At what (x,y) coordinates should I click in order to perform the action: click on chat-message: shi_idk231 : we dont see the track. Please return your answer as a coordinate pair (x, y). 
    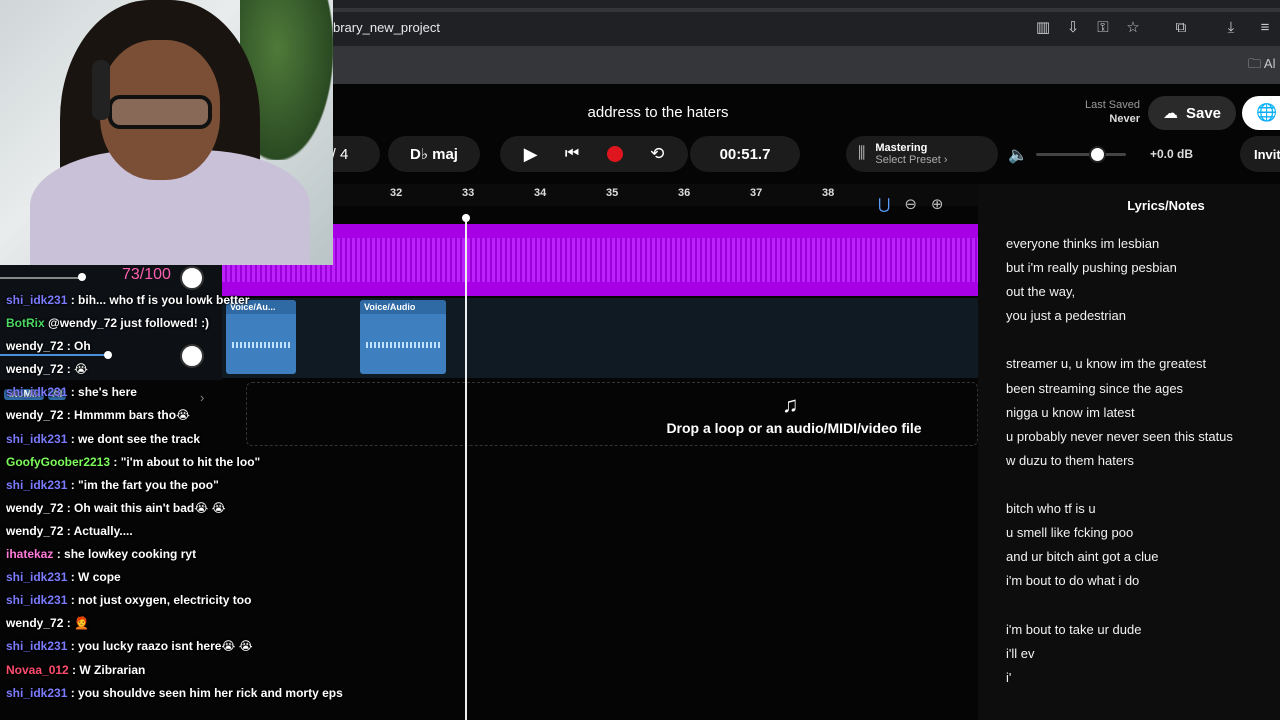
    Looking at the image, I should click on (191, 439).